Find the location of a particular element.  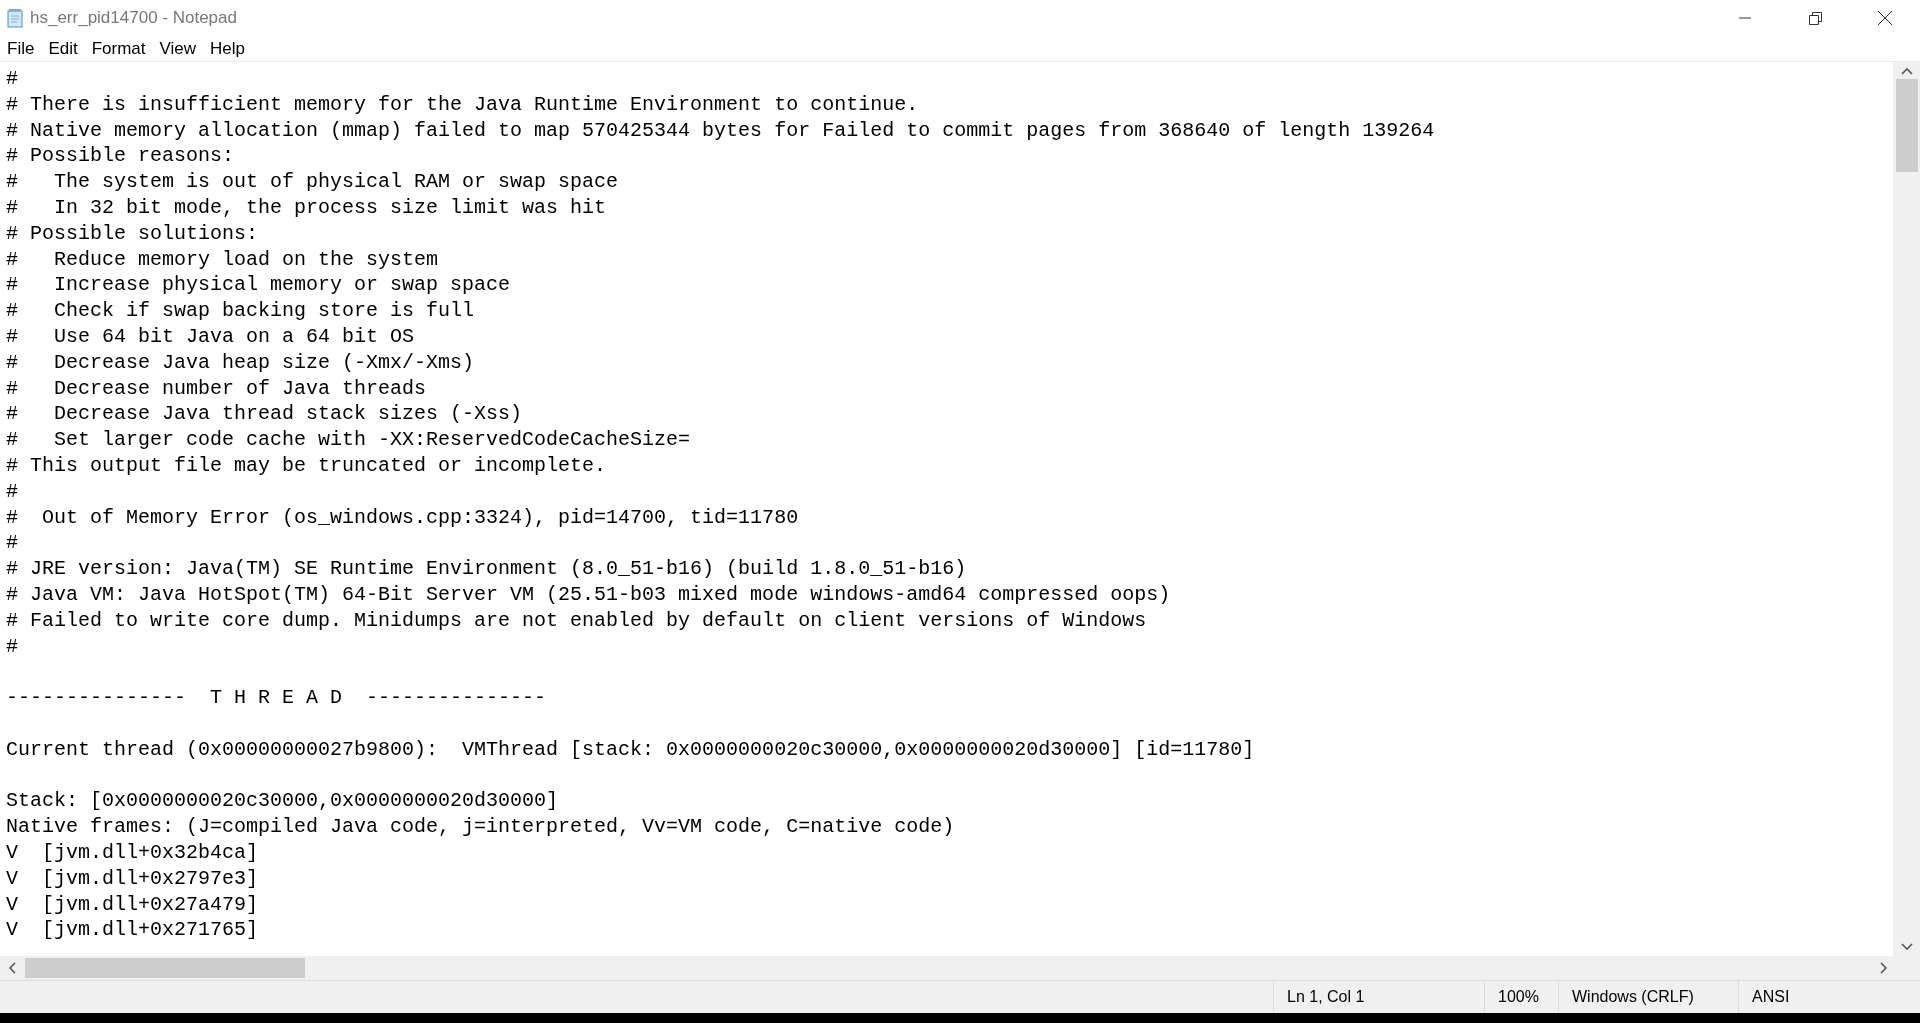

close-icon is located at coordinates (1885, 18).